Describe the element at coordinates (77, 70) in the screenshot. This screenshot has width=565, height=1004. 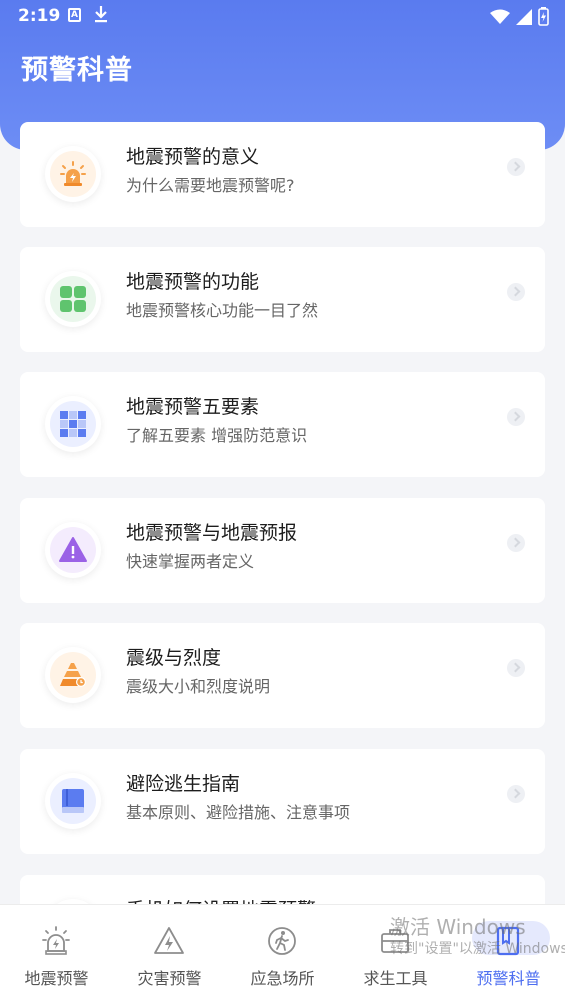
I see `page-title: 预警科普` at that location.